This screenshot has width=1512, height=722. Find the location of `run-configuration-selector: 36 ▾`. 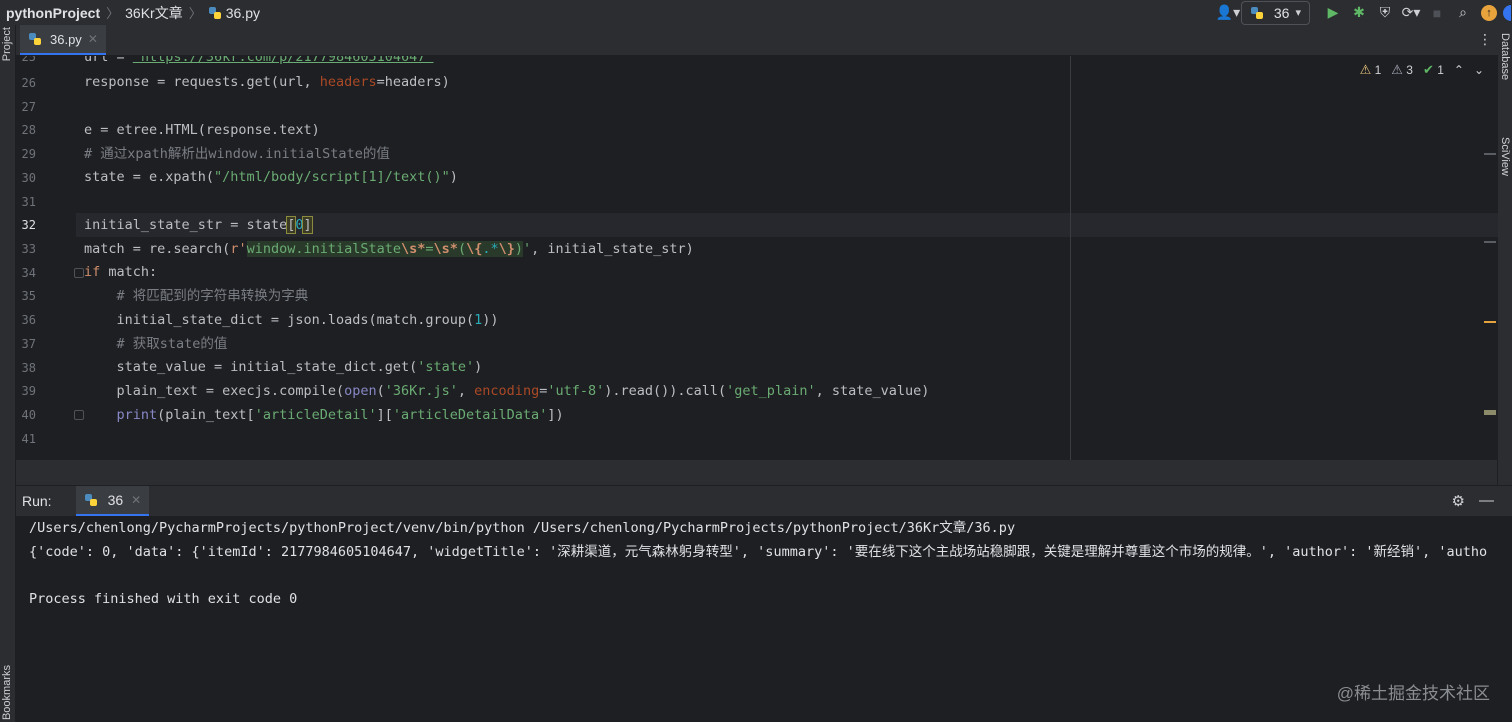

run-configuration-selector: 36 ▾ is located at coordinates (1275, 12).